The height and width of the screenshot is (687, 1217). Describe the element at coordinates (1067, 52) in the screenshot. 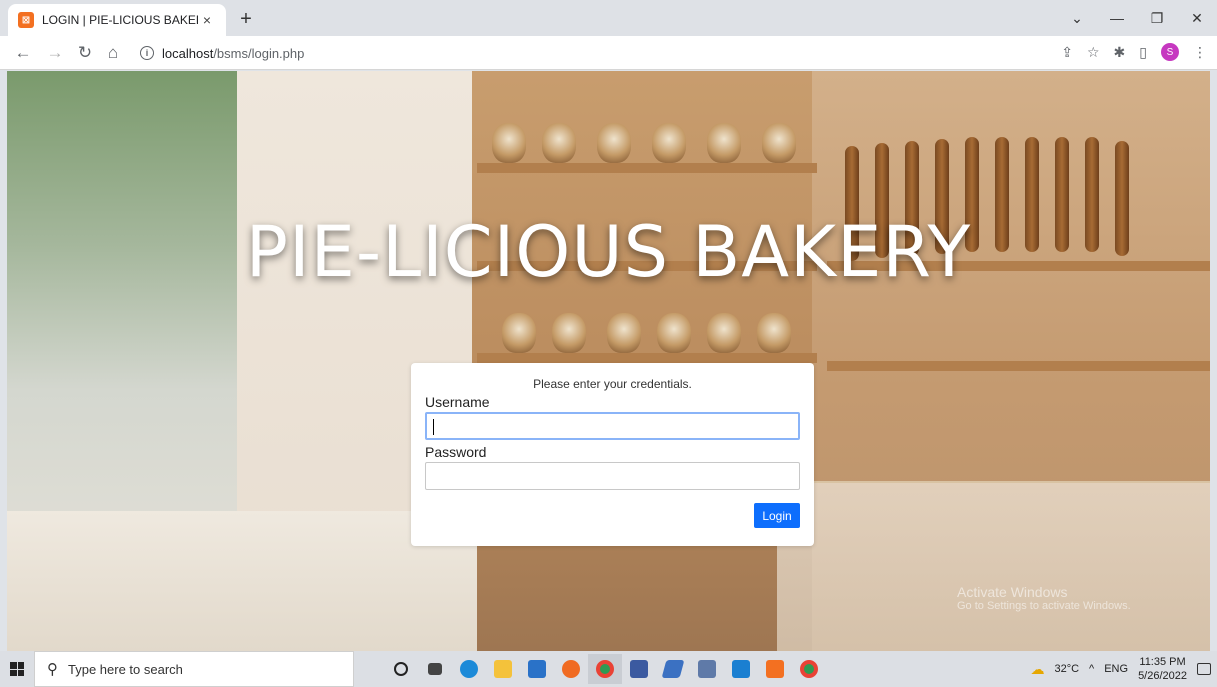

I see `share-icon: ⇪` at that location.